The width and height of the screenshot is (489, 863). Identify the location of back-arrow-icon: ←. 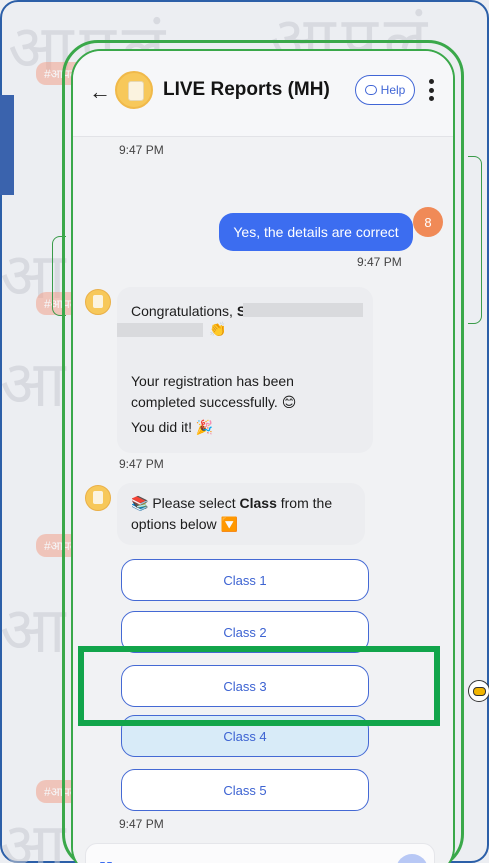
(100, 92).